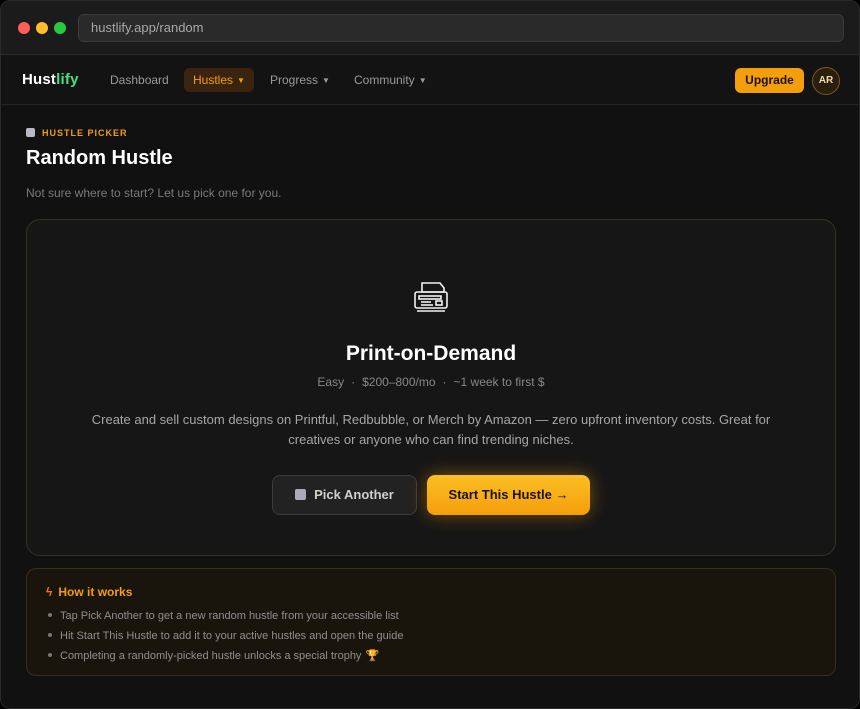 This screenshot has width=860, height=709. What do you see at coordinates (24, 28) in the screenshot?
I see `close-window-button` at bounding box center [24, 28].